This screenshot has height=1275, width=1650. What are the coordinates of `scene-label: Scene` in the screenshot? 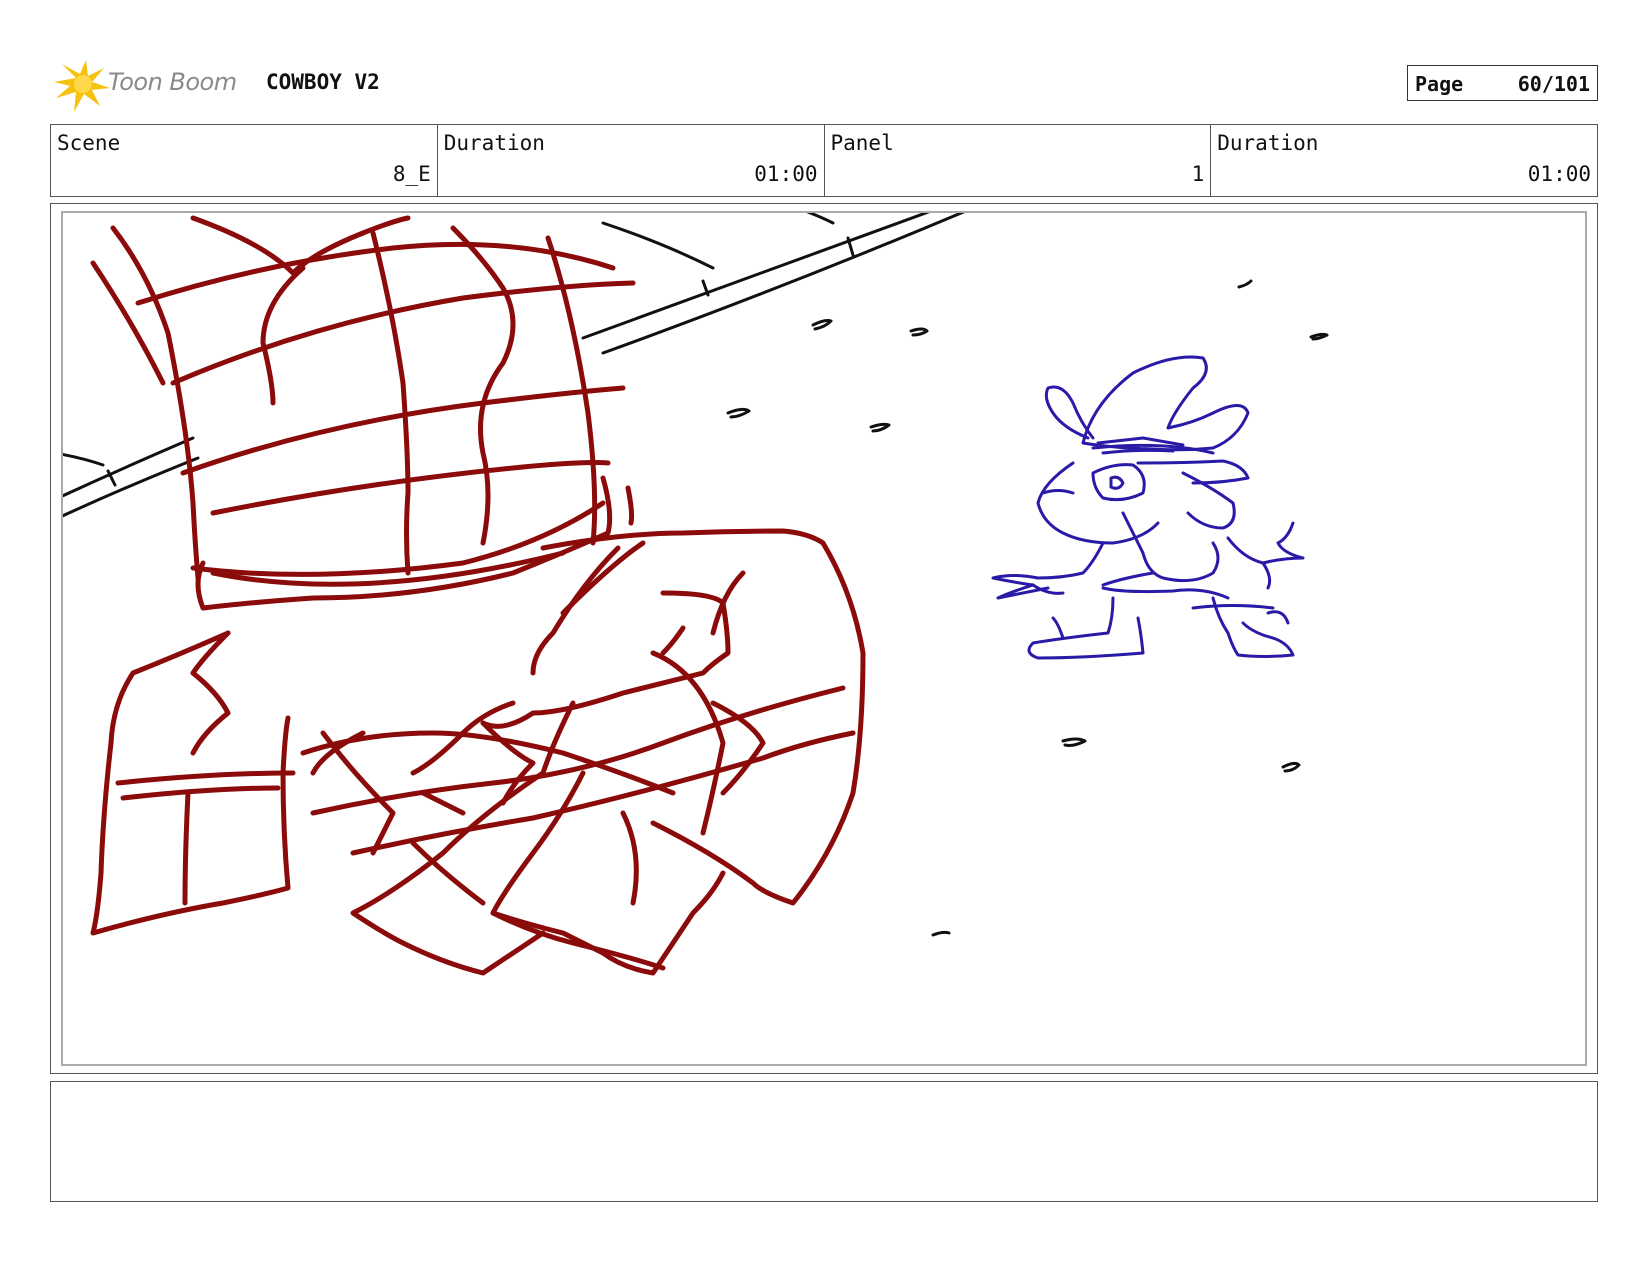 It's located at (89, 143).